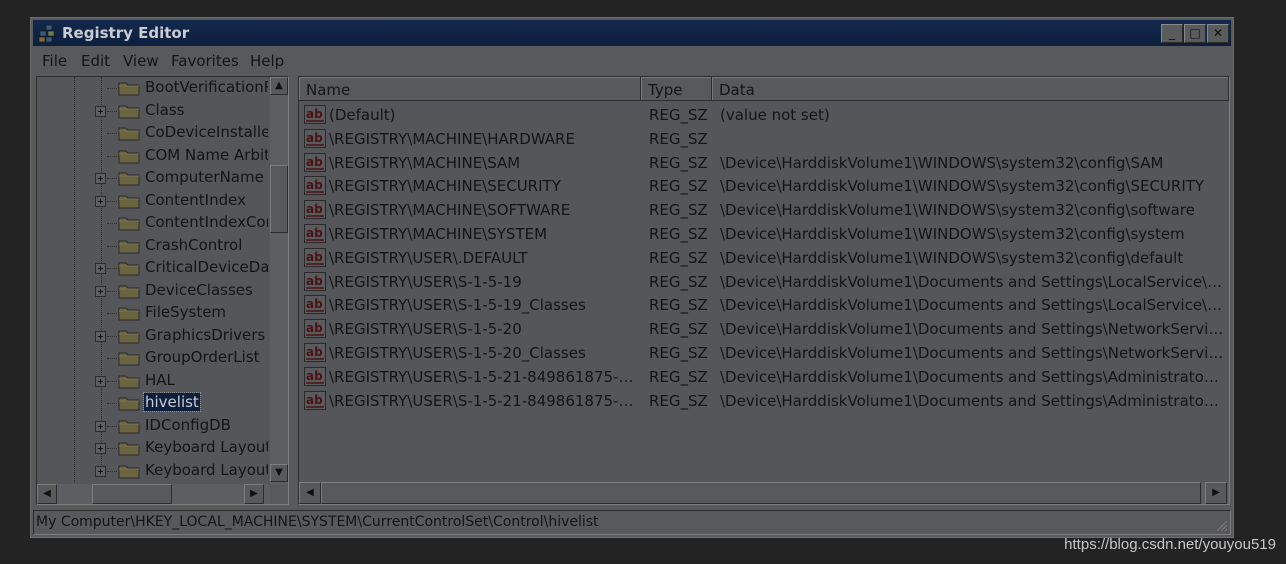 This screenshot has width=1286, height=564. I want to click on scroll-down-button: ▼, so click(279, 473).